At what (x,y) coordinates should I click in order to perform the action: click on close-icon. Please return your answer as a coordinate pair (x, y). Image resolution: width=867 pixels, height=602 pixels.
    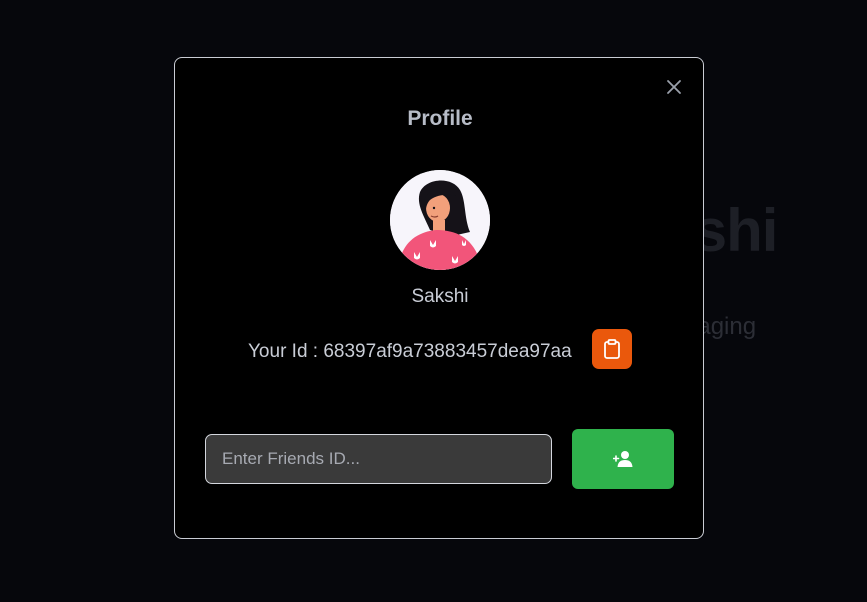
    Looking at the image, I should click on (674, 87).